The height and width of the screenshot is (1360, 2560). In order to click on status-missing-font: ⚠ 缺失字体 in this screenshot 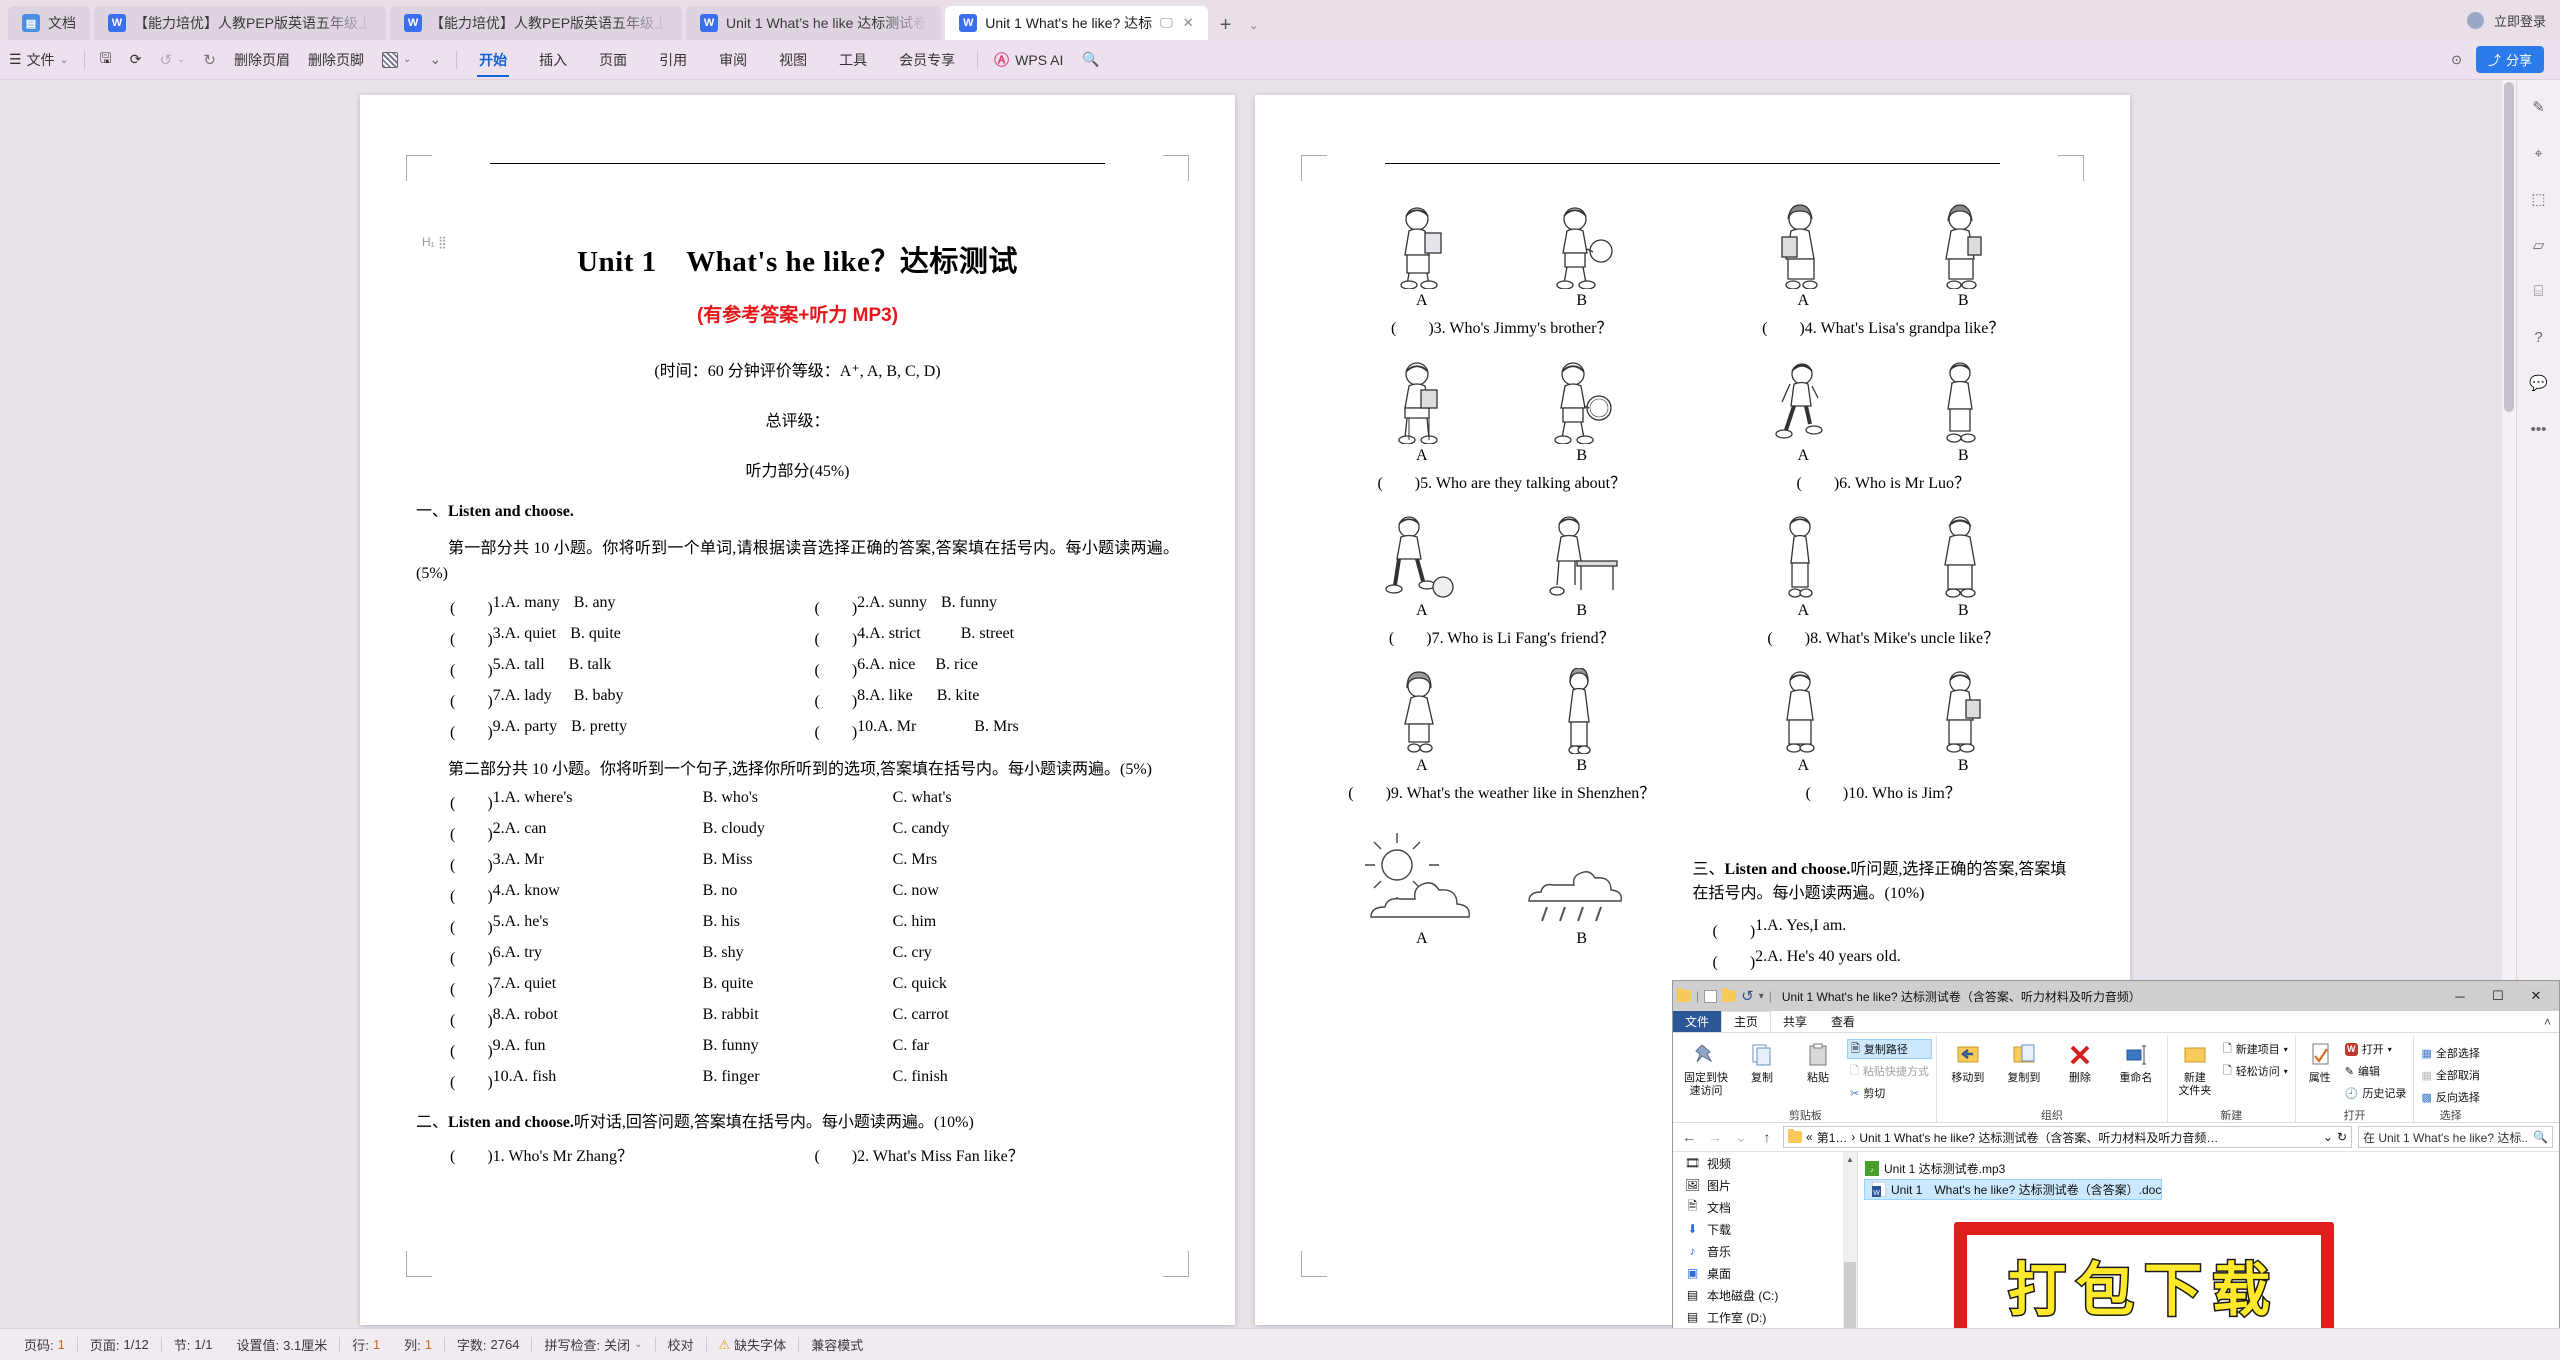, I will do `click(753, 1344)`.